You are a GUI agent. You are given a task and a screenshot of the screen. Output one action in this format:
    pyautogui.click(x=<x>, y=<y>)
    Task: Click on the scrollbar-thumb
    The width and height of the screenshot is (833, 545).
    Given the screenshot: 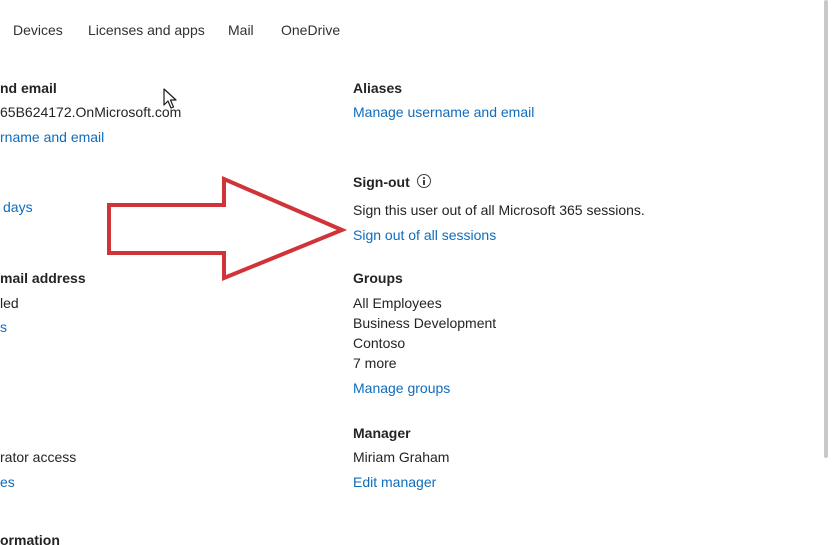 What is the action you would take?
    pyautogui.click(x=826, y=229)
    